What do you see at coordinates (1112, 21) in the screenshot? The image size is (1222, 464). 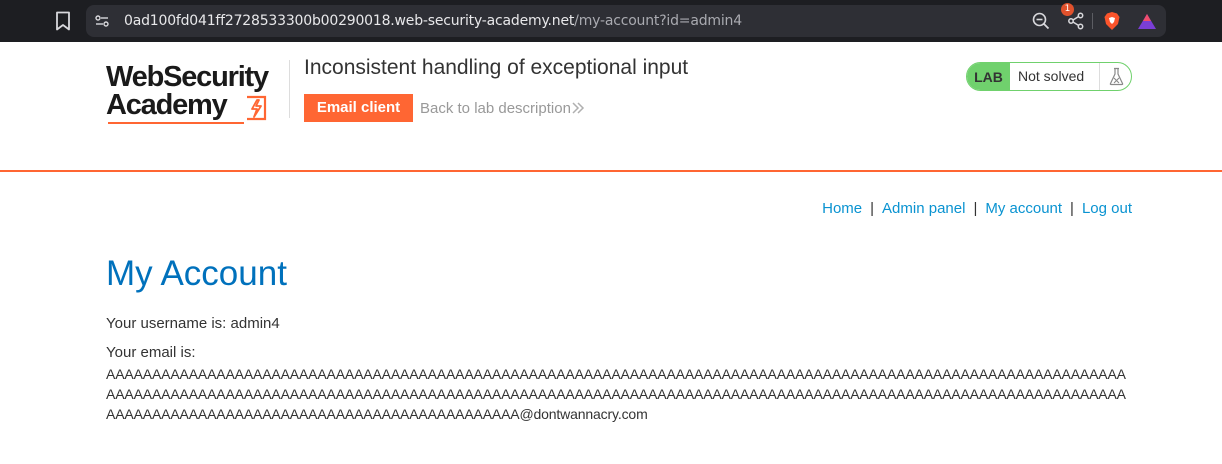 I see `brave-shield-icon` at bounding box center [1112, 21].